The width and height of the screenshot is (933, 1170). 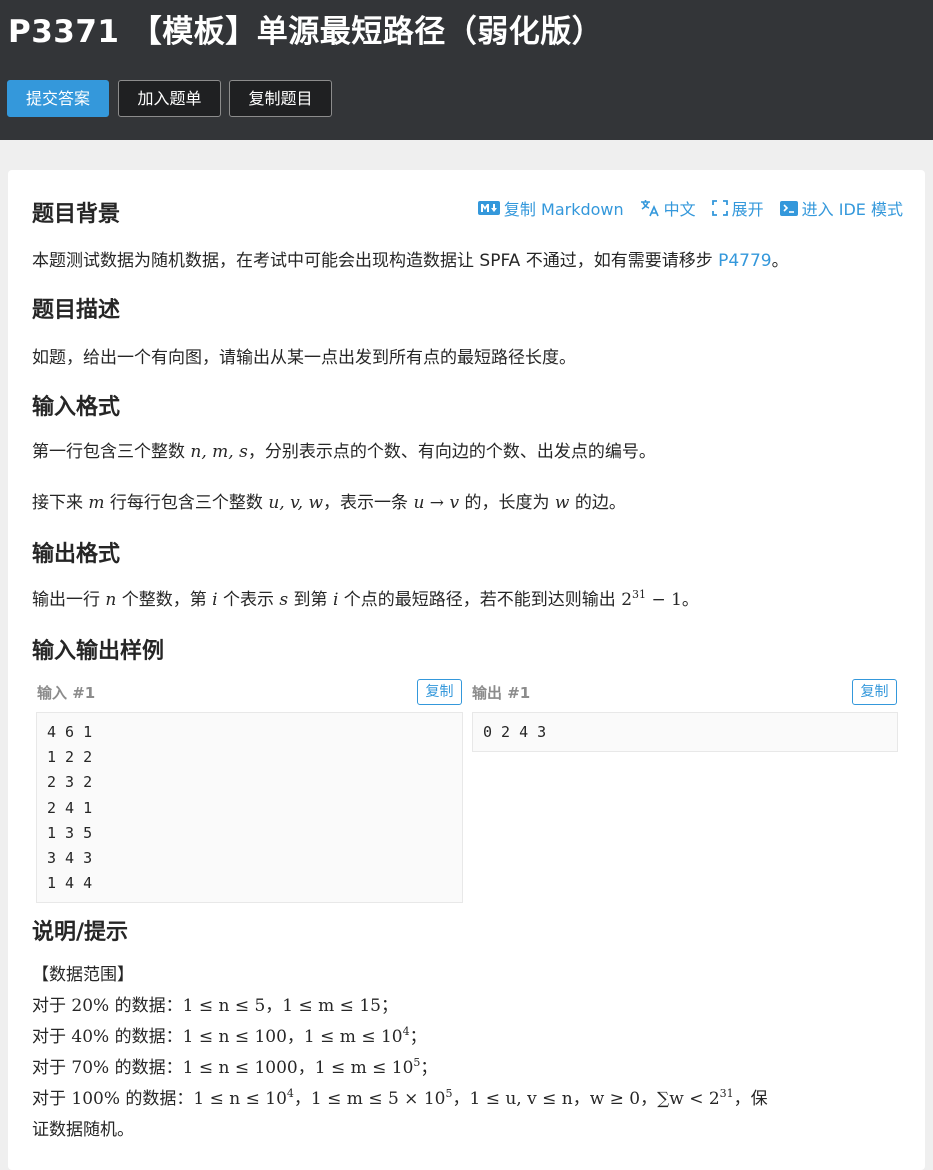 I want to click on math-pct: 70%, so click(x=90, y=1068).